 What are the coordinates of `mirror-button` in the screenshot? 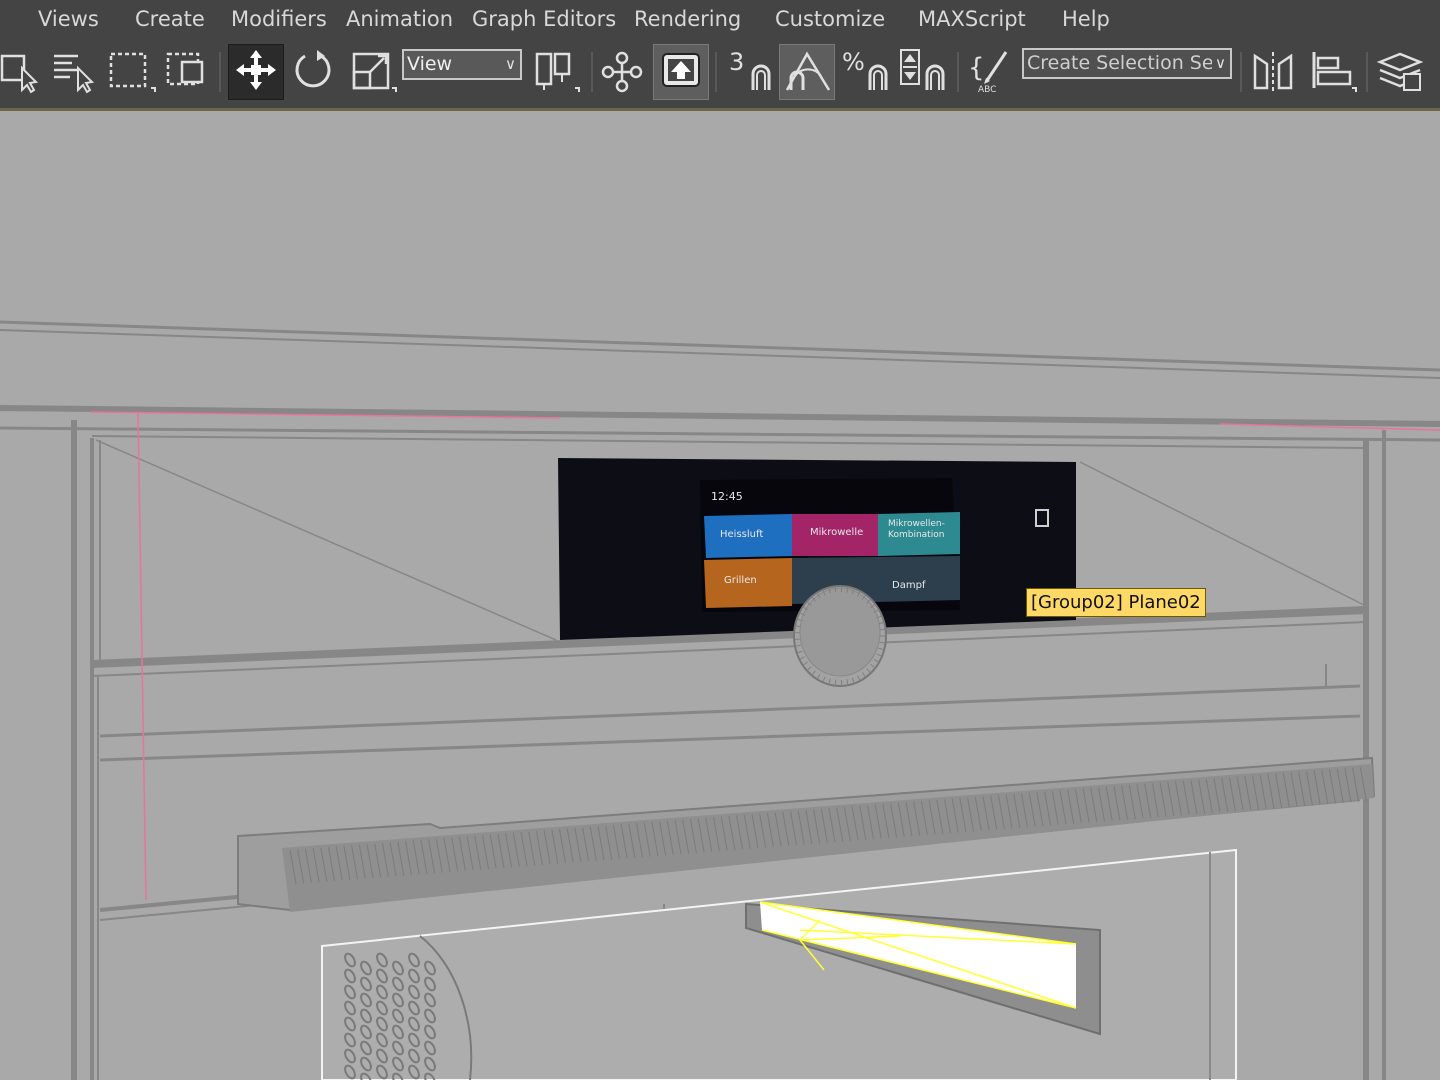 It's located at (1273, 72).